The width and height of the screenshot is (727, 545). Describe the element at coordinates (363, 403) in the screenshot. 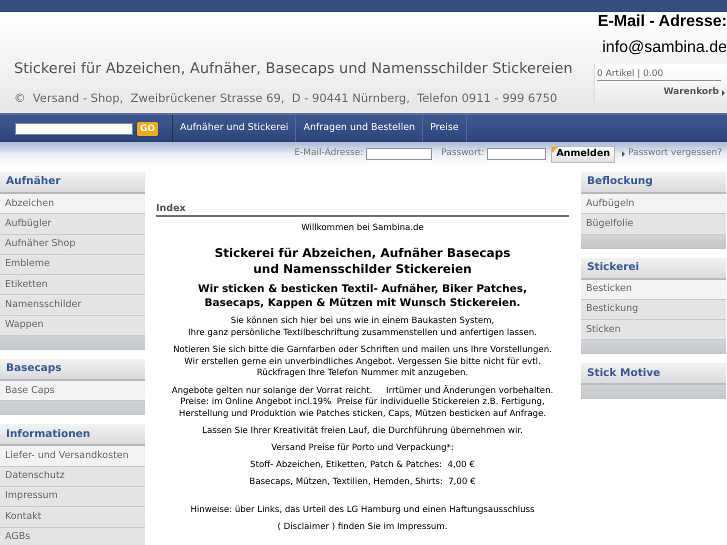

I see `paragraph: Angebote gelten nur solange der Vorrat reicht. Irrtümer und Änderungen vorbehalten. Preise: im Online Angebot incl.19% Preise für individuelle Stickereien z.B. Fertigung, Herstellung und Produktion wie Patches sticken, Caps, Mützen besticken auf Anfrage.` at that location.